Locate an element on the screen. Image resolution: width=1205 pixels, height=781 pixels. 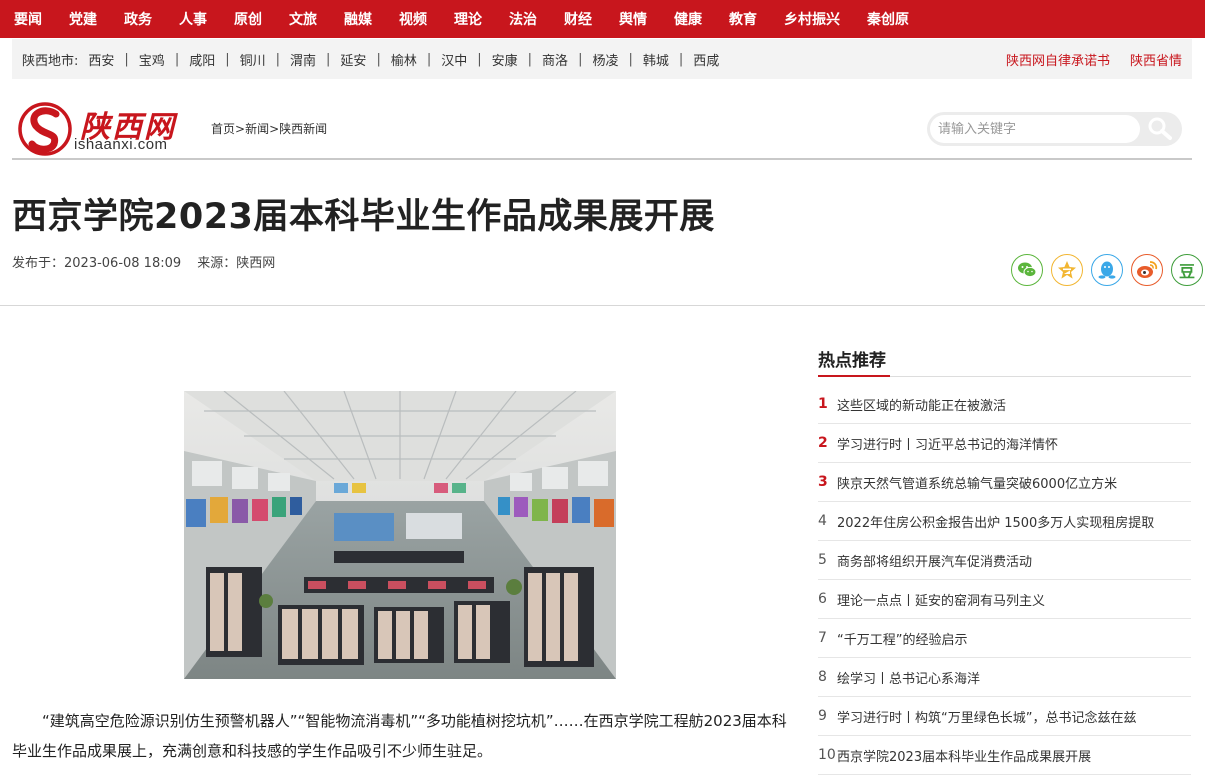
nav-item: 要闻 is located at coordinates (28, 19).